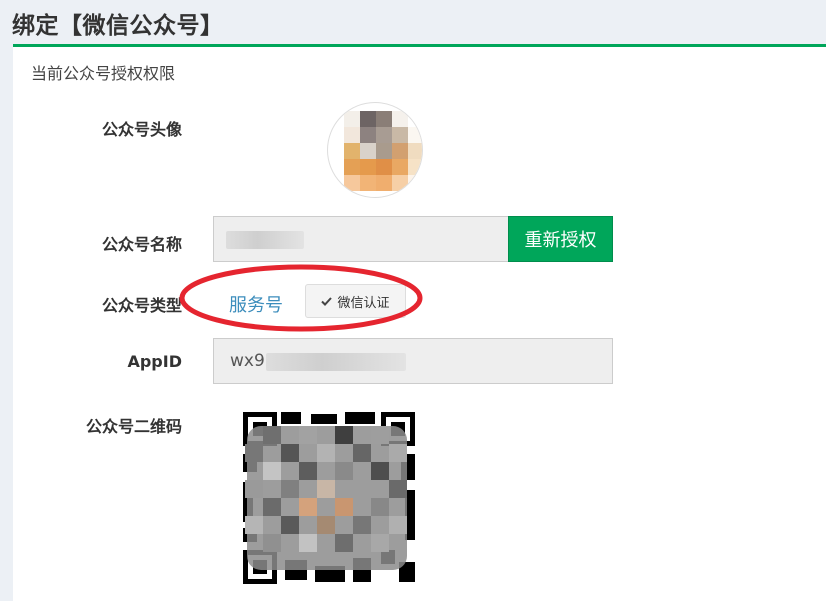  I want to click on name-label: 公众号名称, so click(141, 244).